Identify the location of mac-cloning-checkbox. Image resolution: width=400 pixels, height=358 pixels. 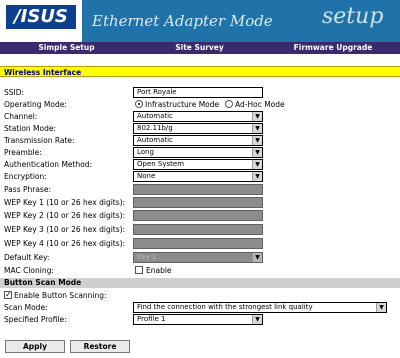
(139, 270).